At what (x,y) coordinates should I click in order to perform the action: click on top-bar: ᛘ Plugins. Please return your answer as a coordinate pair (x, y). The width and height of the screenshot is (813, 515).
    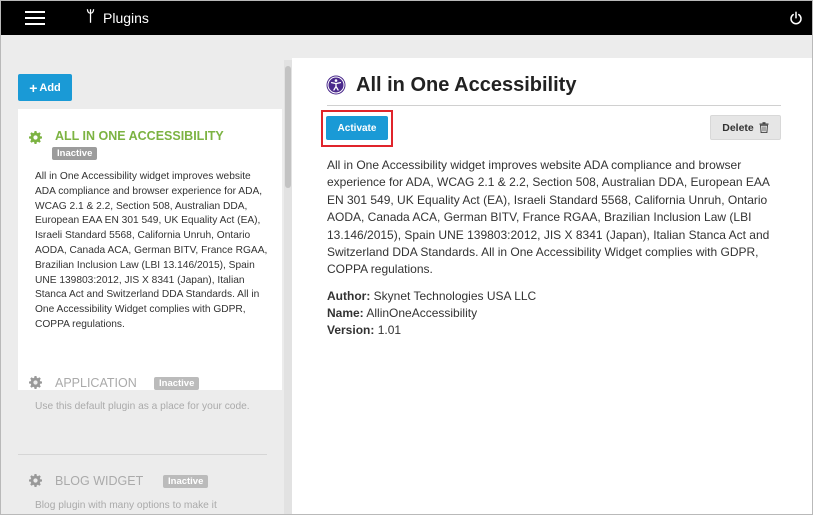
    Looking at the image, I should click on (406, 18).